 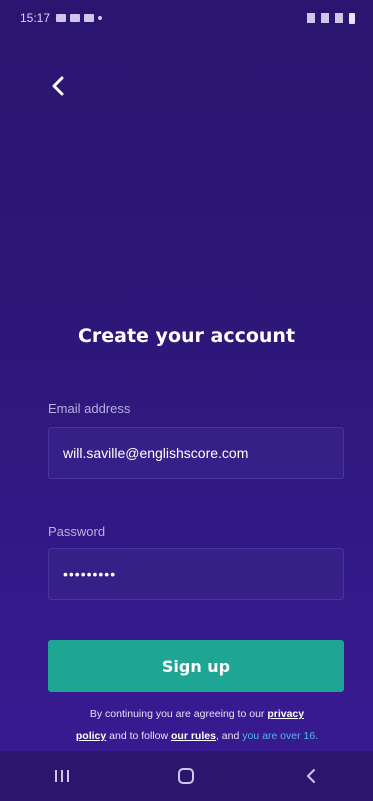 What do you see at coordinates (89, 408) in the screenshot?
I see `email-label: Email address` at bounding box center [89, 408].